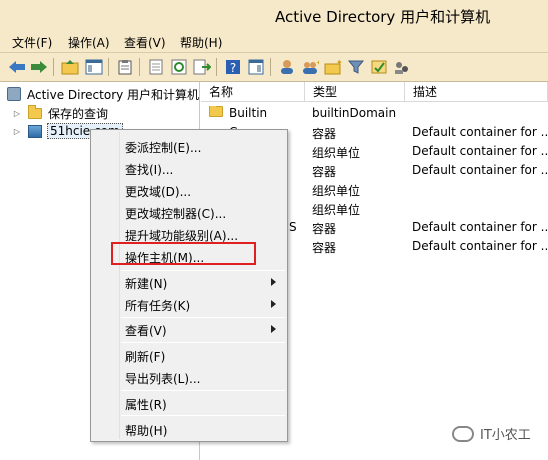  Describe the element at coordinates (379, 67) in the screenshot. I see `add-to-group-icon` at that location.